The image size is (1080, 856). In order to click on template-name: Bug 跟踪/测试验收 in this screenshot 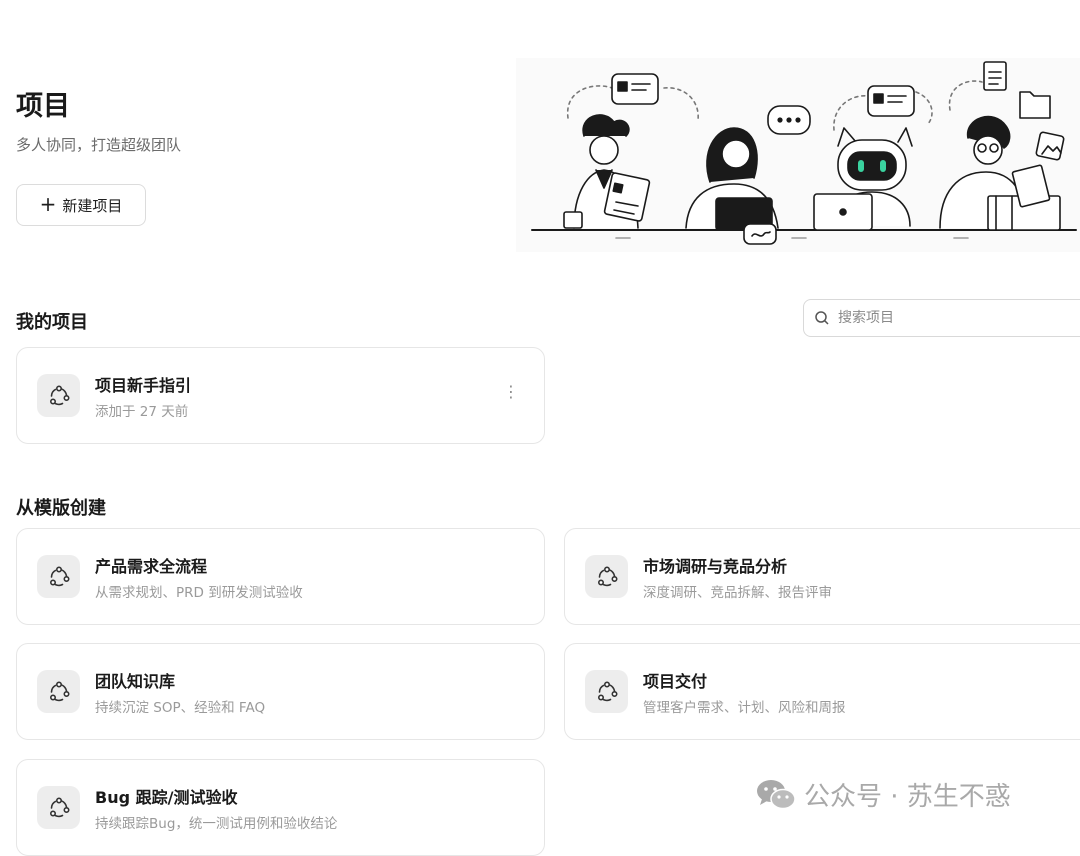, I will do `click(166, 797)`.